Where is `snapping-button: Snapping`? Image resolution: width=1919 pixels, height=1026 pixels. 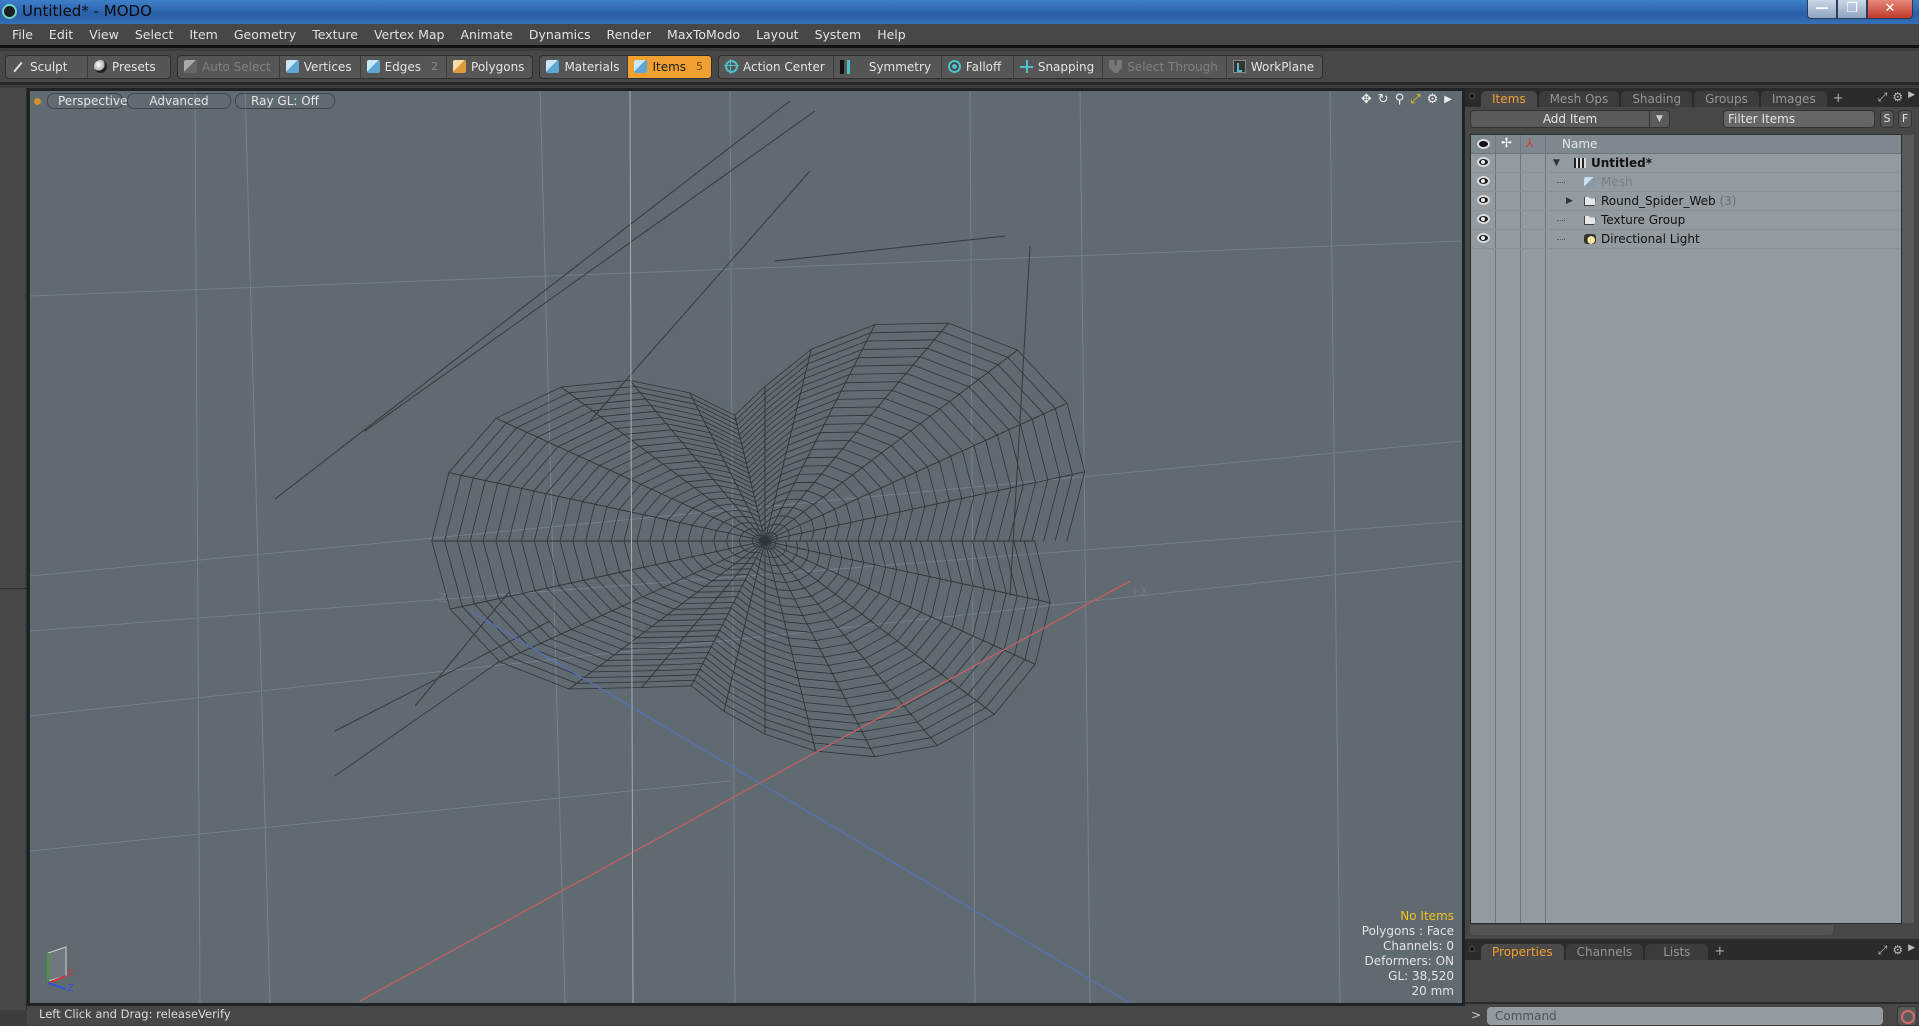
snapping-button: Snapping is located at coordinates (1059, 66).